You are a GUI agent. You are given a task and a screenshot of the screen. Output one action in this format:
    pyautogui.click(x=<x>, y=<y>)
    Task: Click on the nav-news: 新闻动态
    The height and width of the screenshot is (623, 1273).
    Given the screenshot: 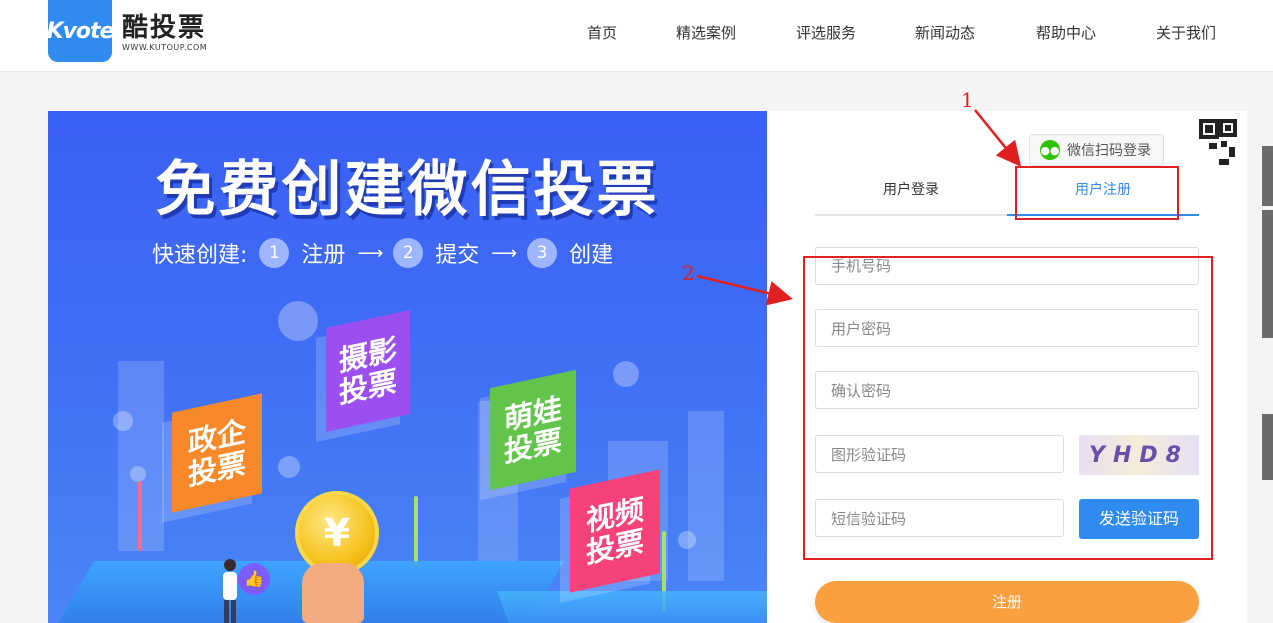 What is the action you would take?
    pyautogui.click(x=945, y=32)
    